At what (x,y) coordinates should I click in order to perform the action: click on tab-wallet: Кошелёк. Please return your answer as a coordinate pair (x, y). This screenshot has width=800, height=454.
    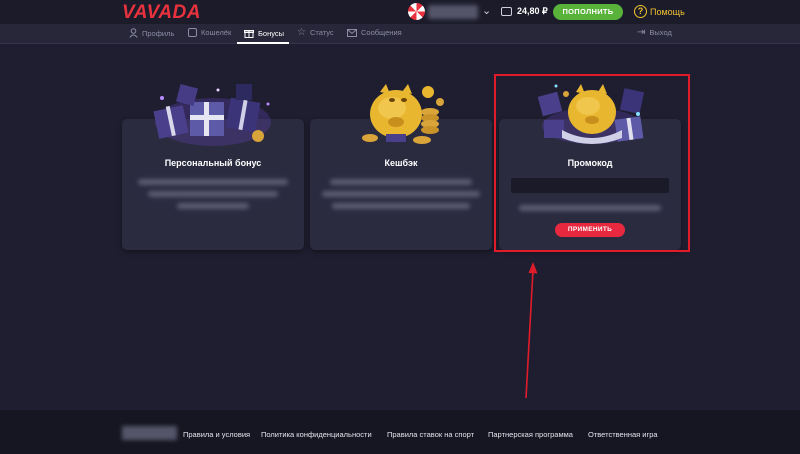
    Looking at the image, I should click on (209, 32).